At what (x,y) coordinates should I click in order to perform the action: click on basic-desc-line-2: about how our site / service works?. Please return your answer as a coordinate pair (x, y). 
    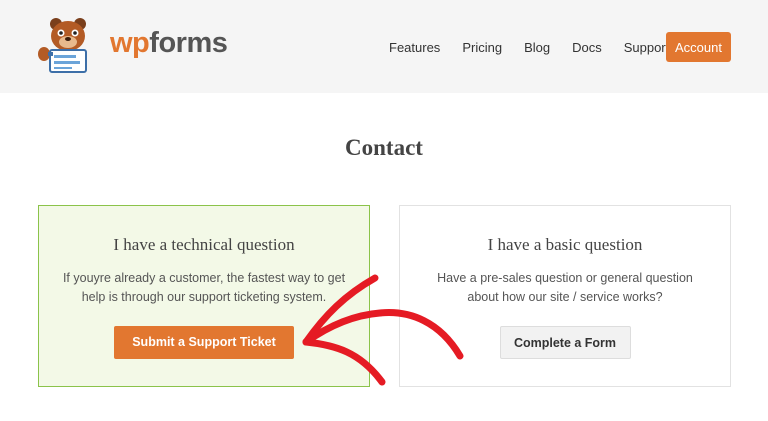
    Looking at the image, I should click on (565, 297).